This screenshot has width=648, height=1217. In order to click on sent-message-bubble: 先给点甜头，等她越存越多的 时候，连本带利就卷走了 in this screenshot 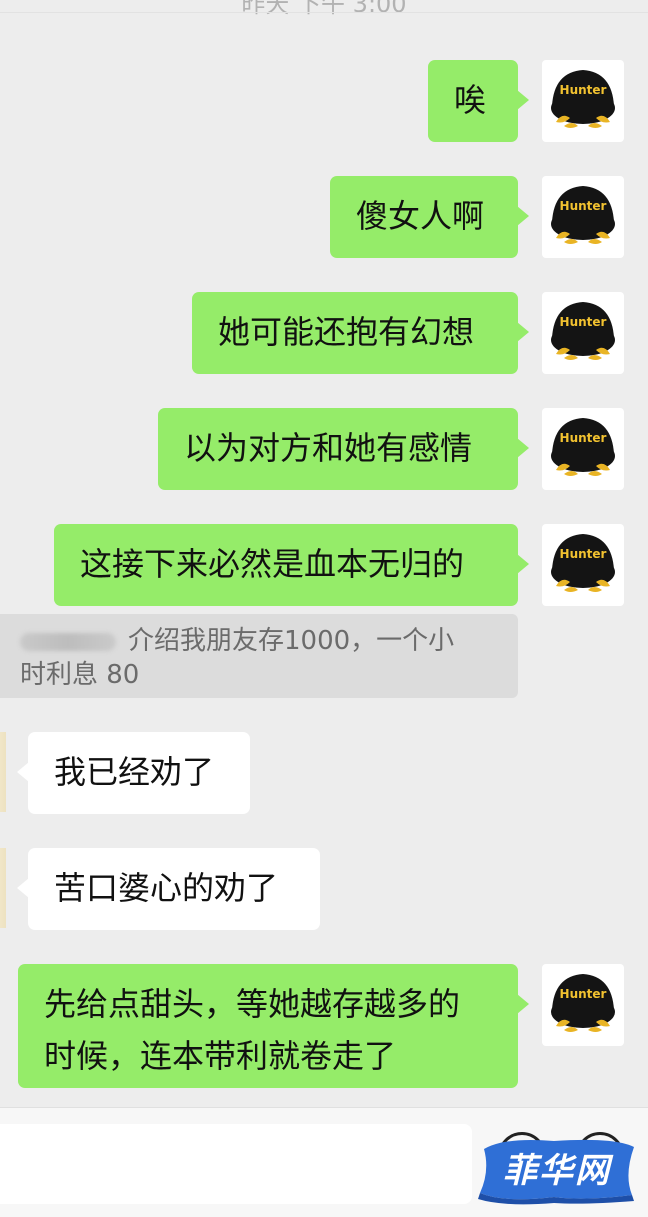, I will do `click(273, 1026)`.